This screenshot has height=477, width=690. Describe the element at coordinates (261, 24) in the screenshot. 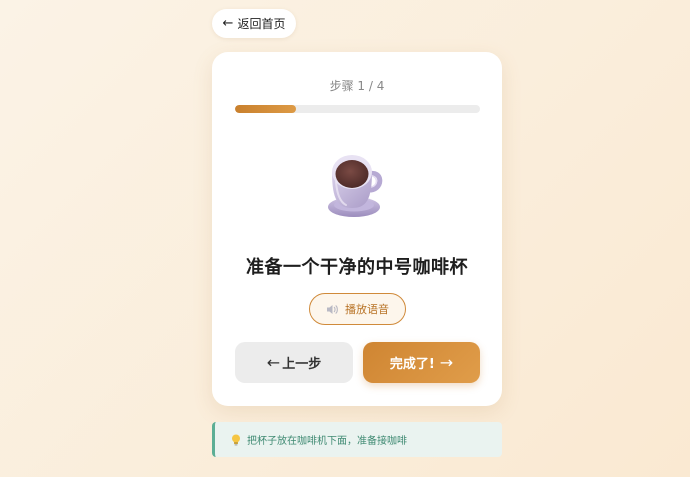

I see `back-home-label: 返回首页` at that location.